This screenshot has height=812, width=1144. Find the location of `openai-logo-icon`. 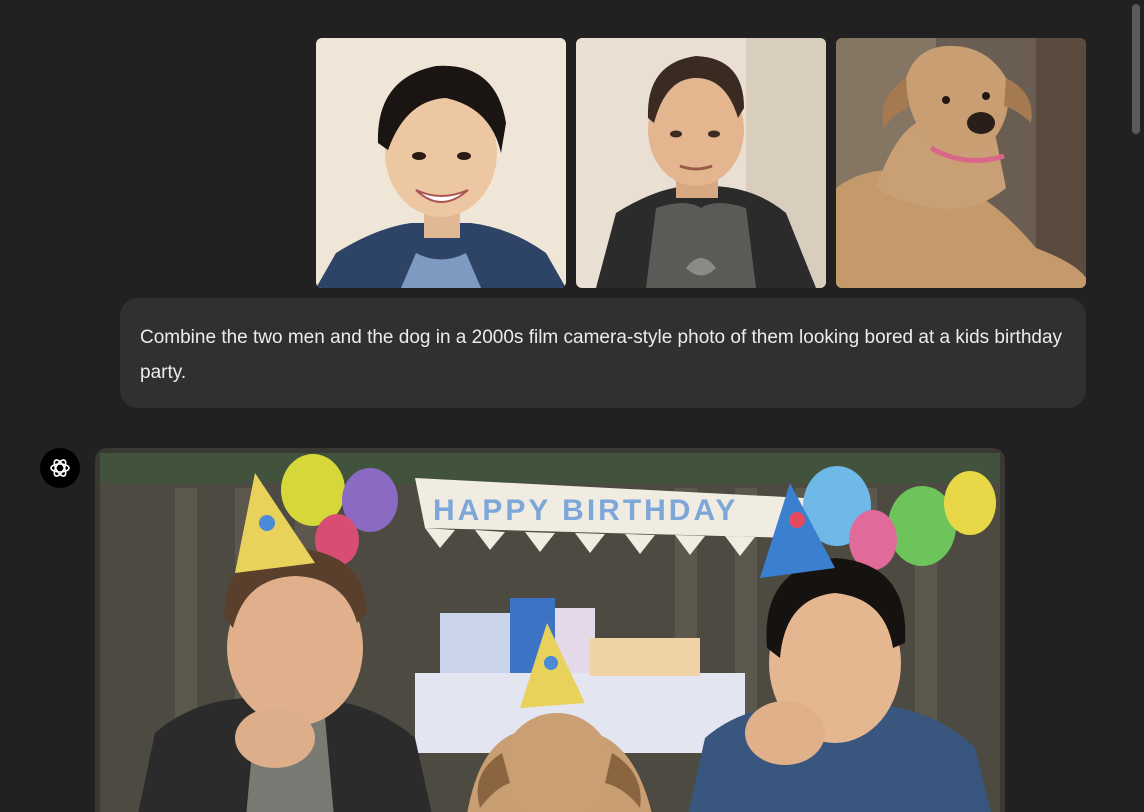

openai-logo-icon is located at coordinates (60, 468).